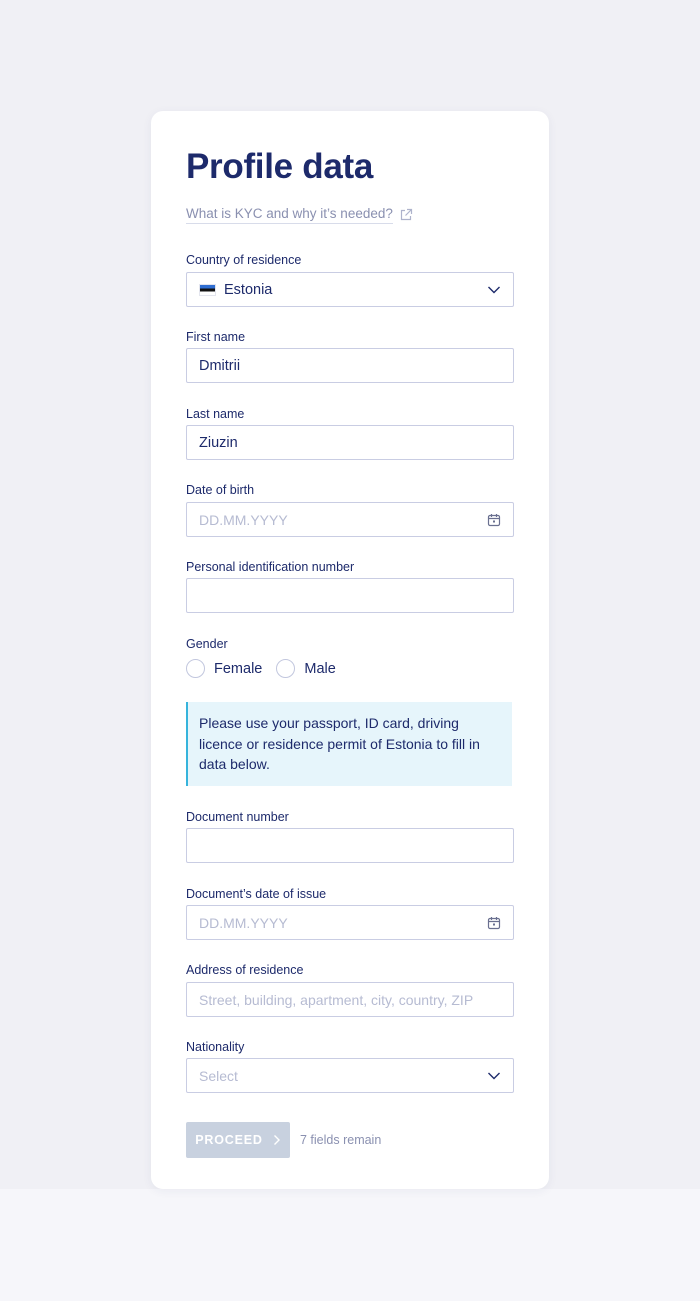  What do you see at coordinates (350, 289) in the screenshot?
I see `country-select: Estonia` at bounding box center [350, 289].